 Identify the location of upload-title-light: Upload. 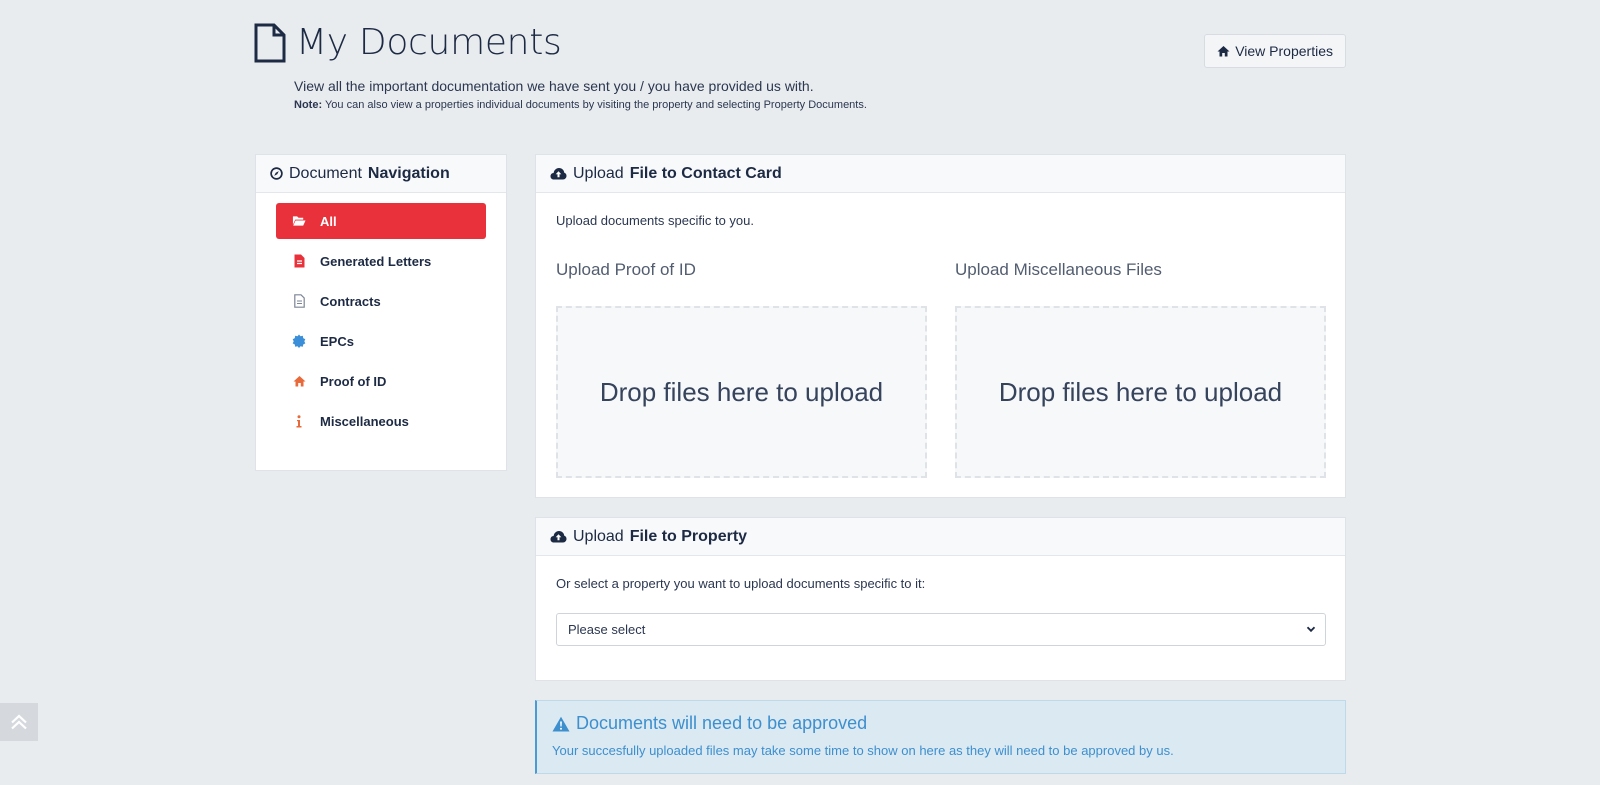
(598, 173).